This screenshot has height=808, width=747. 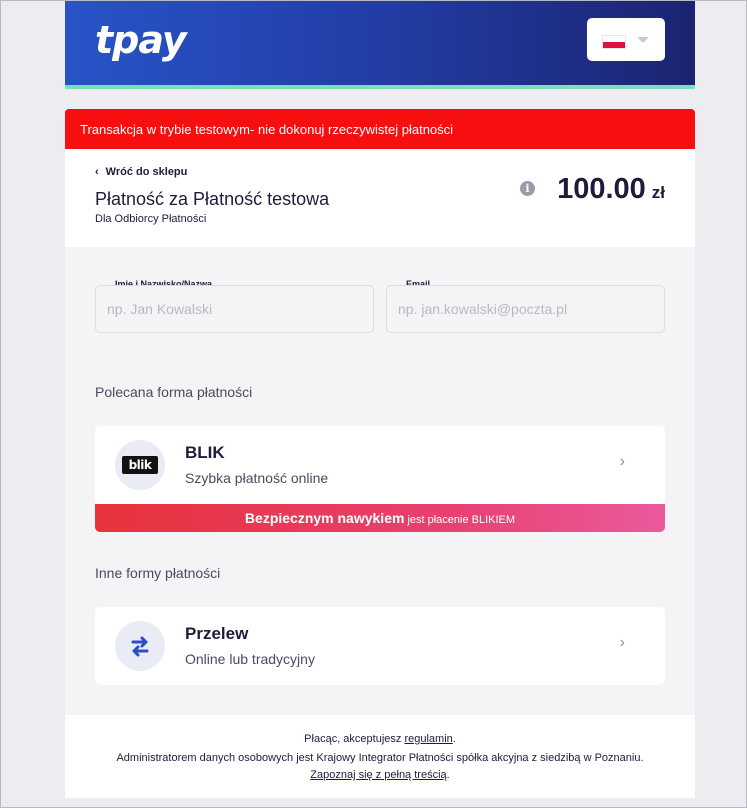 I want to click on payment-amount: 100.00 zł, so click(x=611, y=189).